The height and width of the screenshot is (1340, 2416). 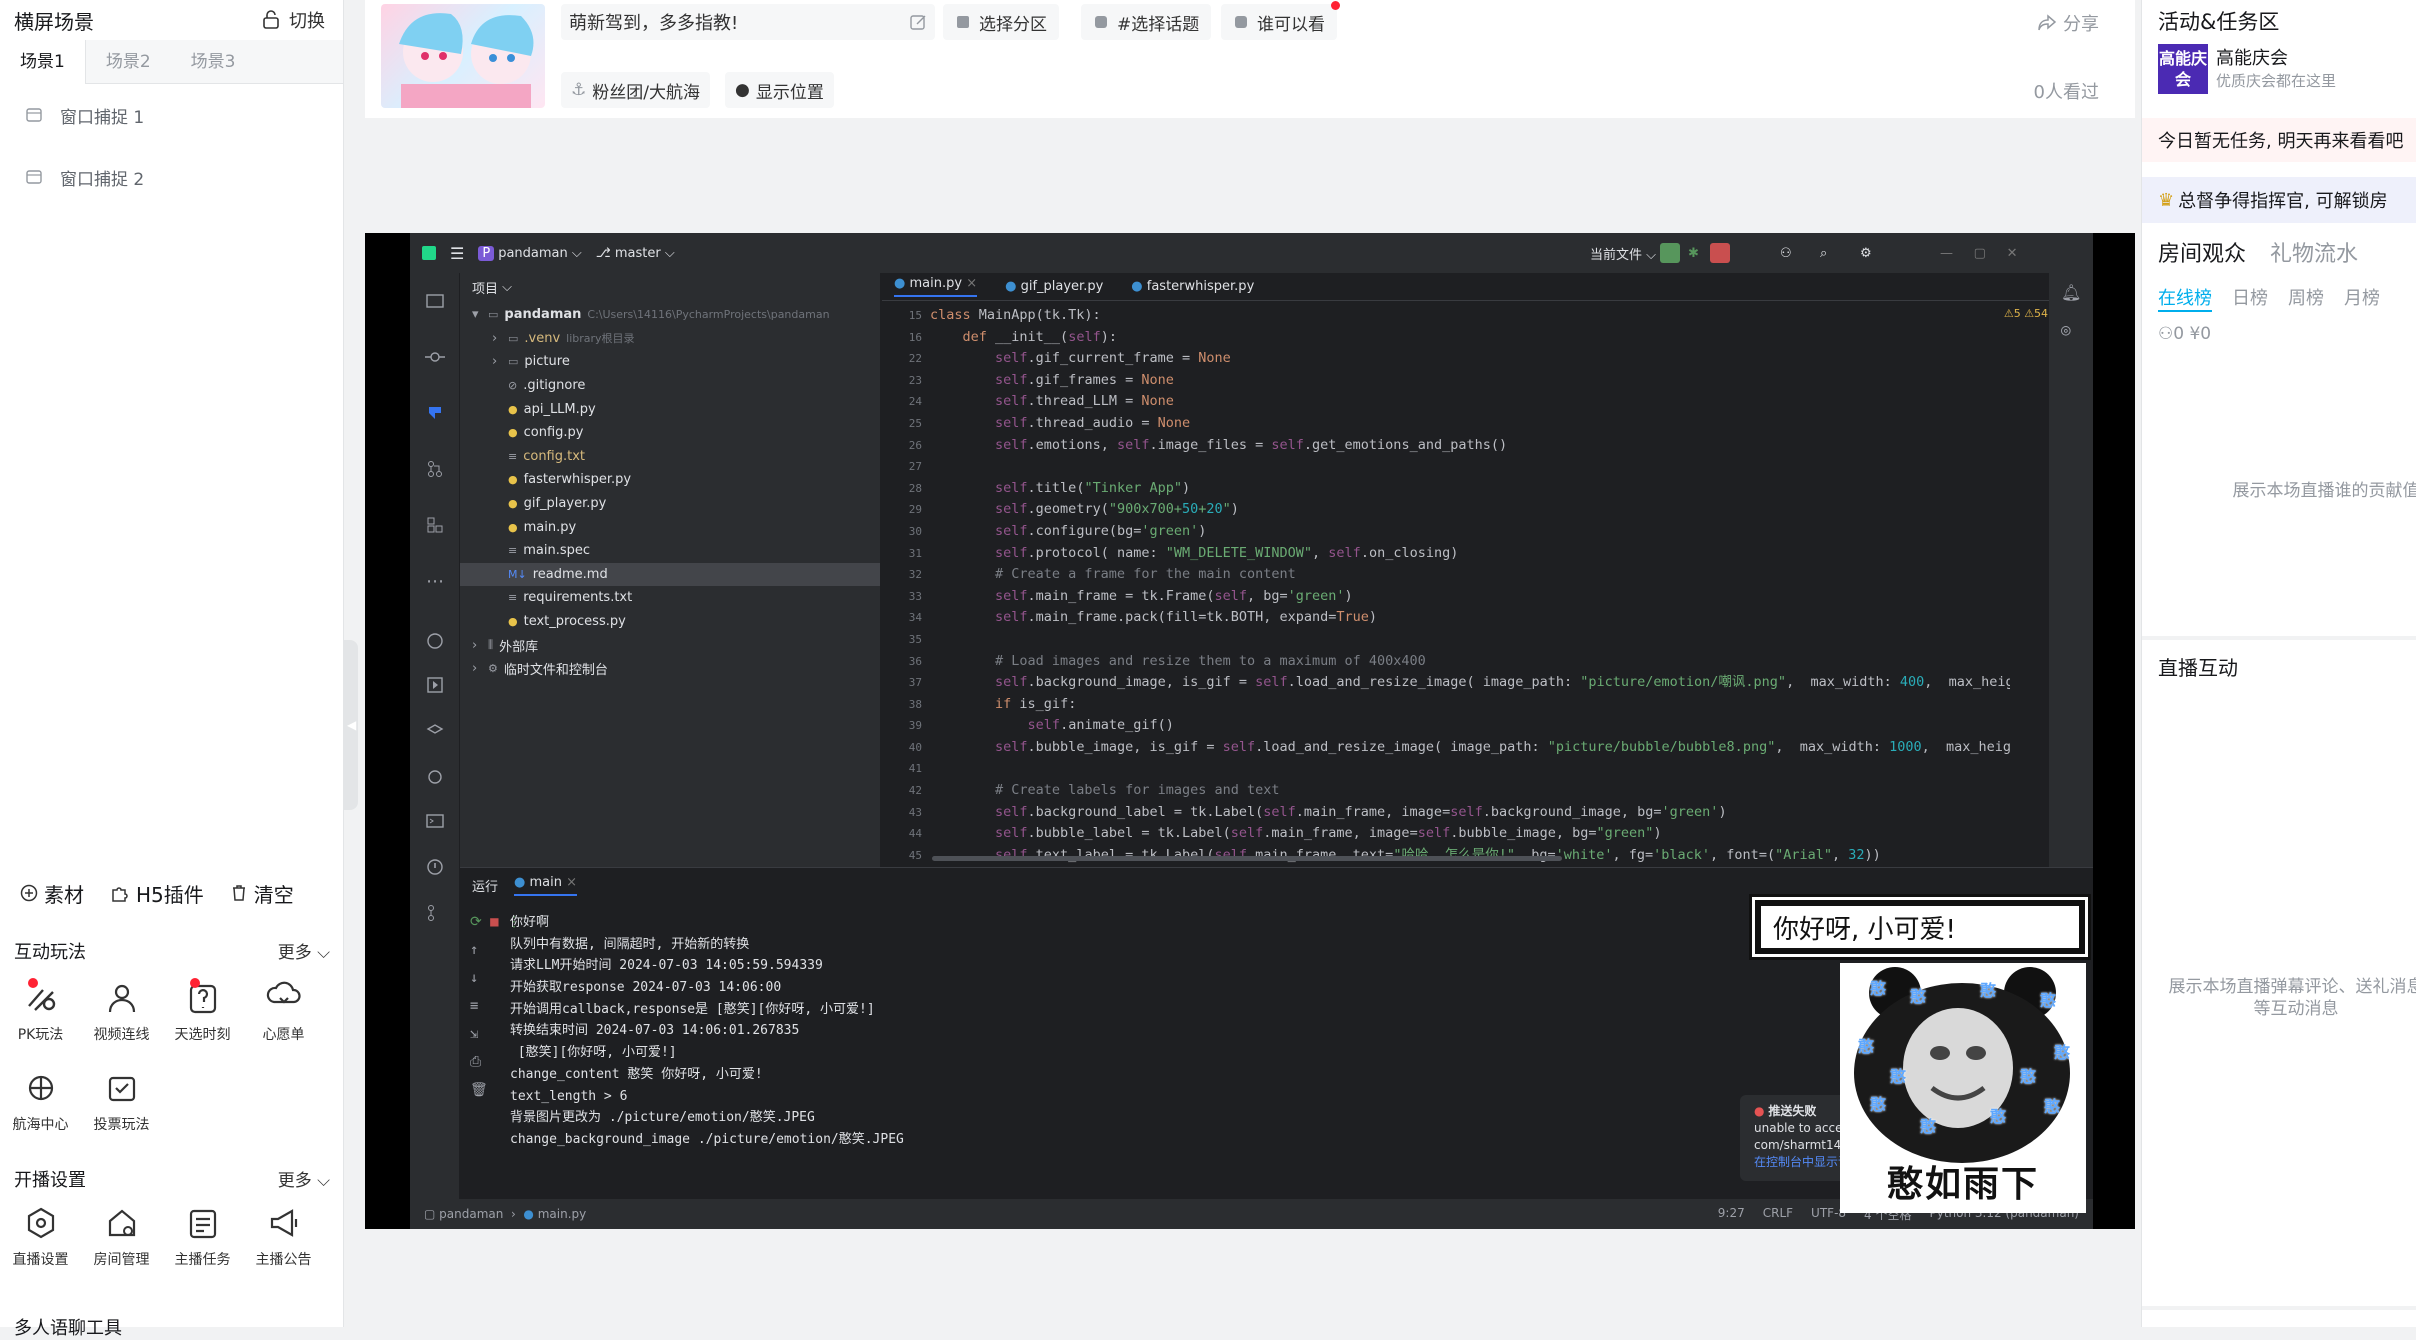 What do you see at coordinates (157, 893) in the screenshot?
I see `h5-plugin-button: H5插件` at bounding box center [157, 893].